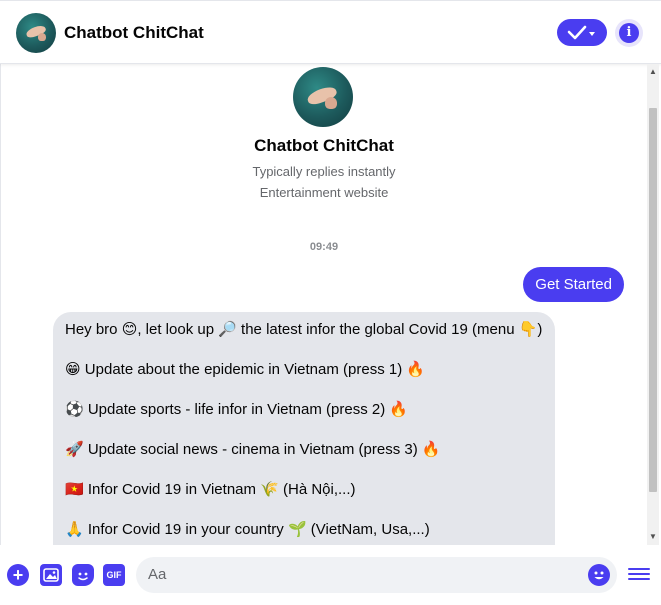 Image resolution: width=661 pixels, height=605 pixels. What do you see at coordinates (134, 33) in the screenshot?
I see `header-title: Chatbot ChitChat` at bounding box center [134, 33].